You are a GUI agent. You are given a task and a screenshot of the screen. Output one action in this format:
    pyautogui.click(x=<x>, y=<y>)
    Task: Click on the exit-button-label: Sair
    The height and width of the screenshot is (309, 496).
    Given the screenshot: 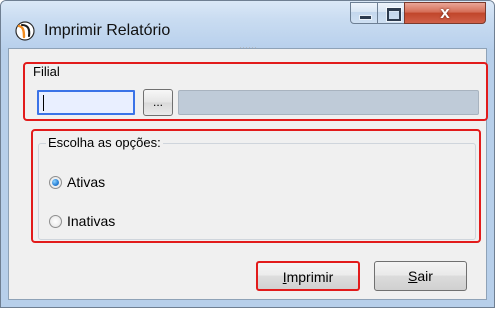 What is the action you would take?
    pyautogui.click(x=420, y=276)
    